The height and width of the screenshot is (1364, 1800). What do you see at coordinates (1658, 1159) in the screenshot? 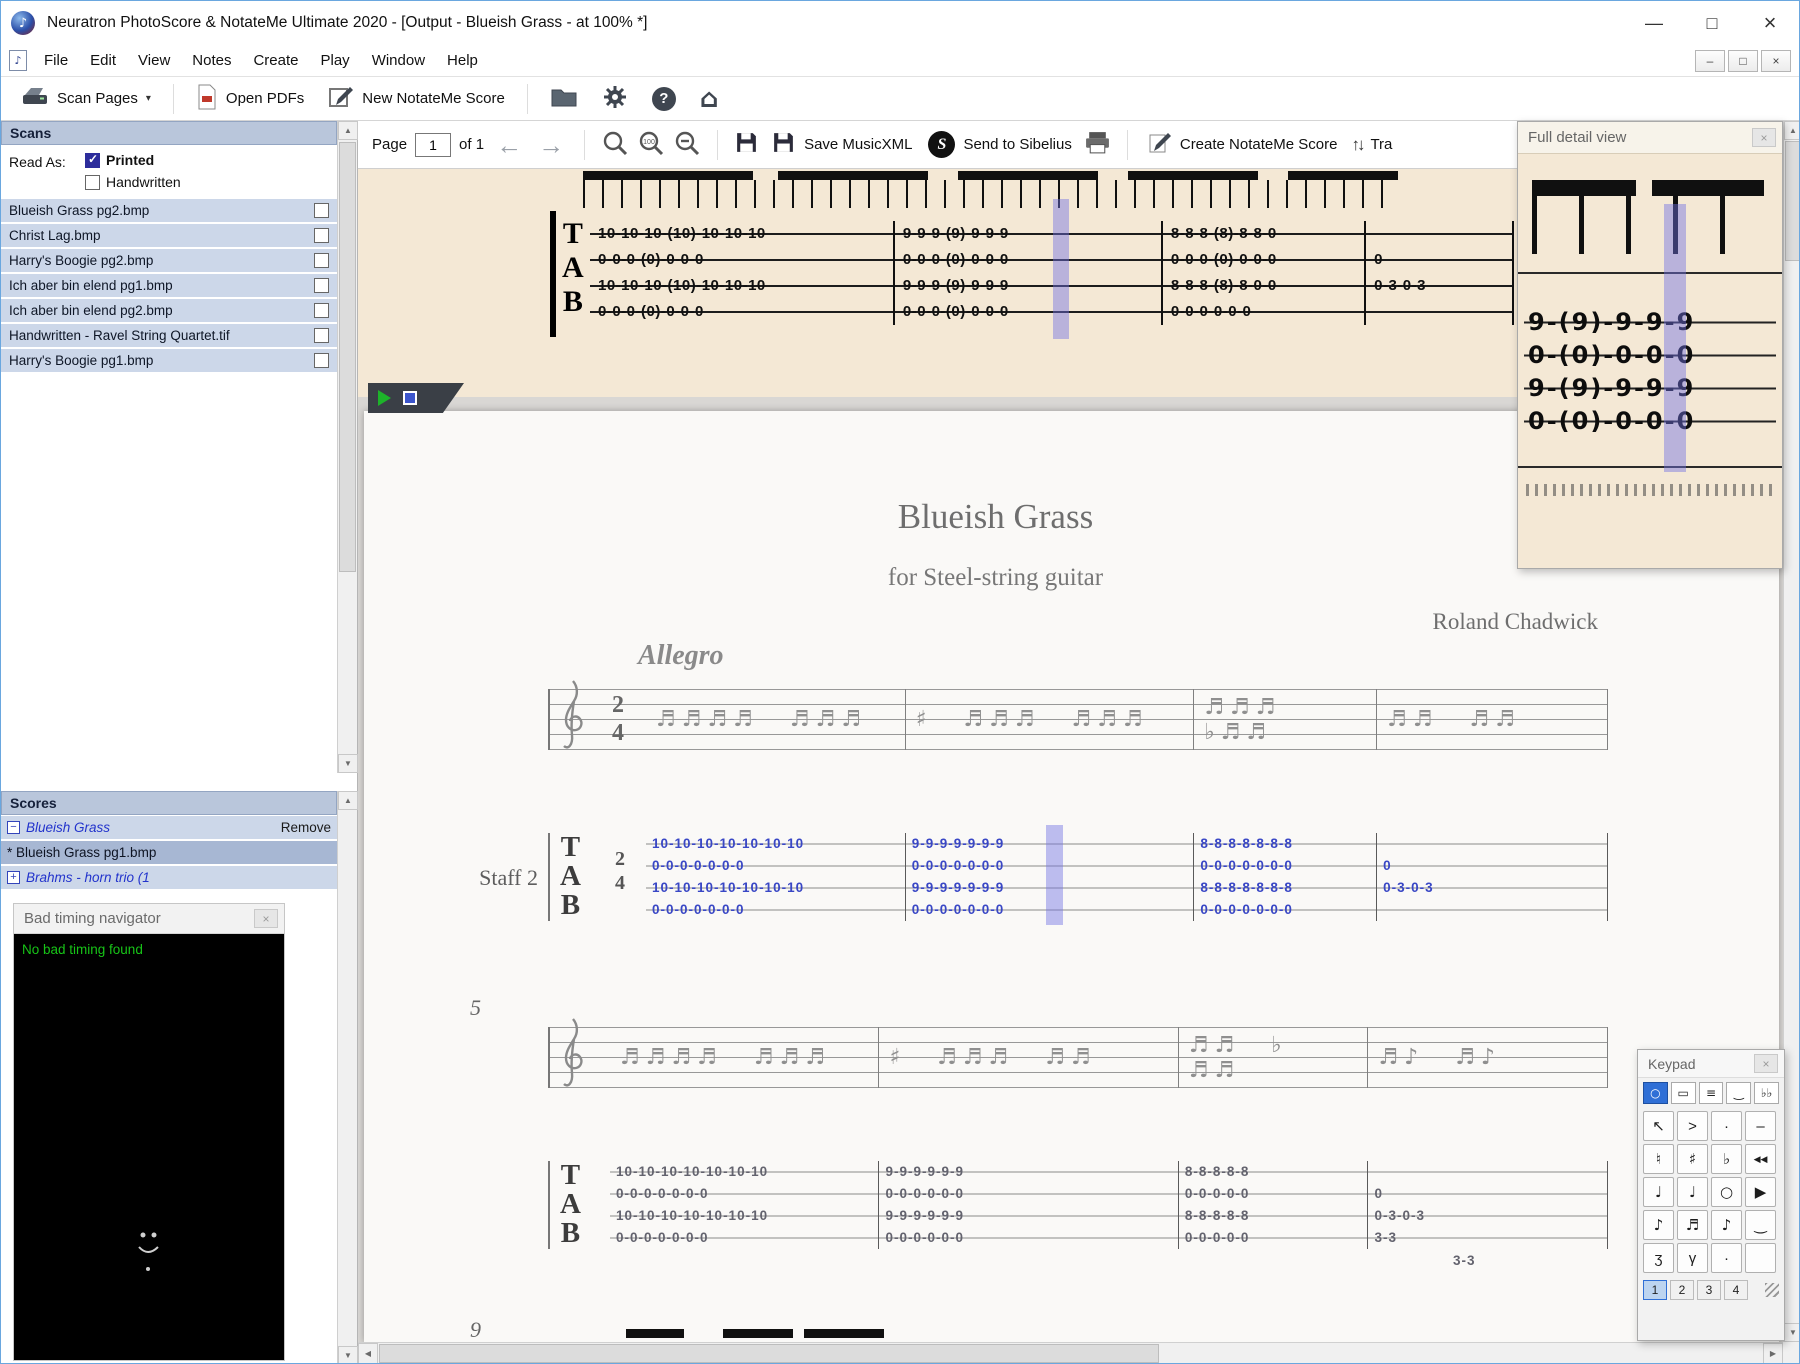
I see `natural-button: ♮` at bounding box center [1658, 1159].